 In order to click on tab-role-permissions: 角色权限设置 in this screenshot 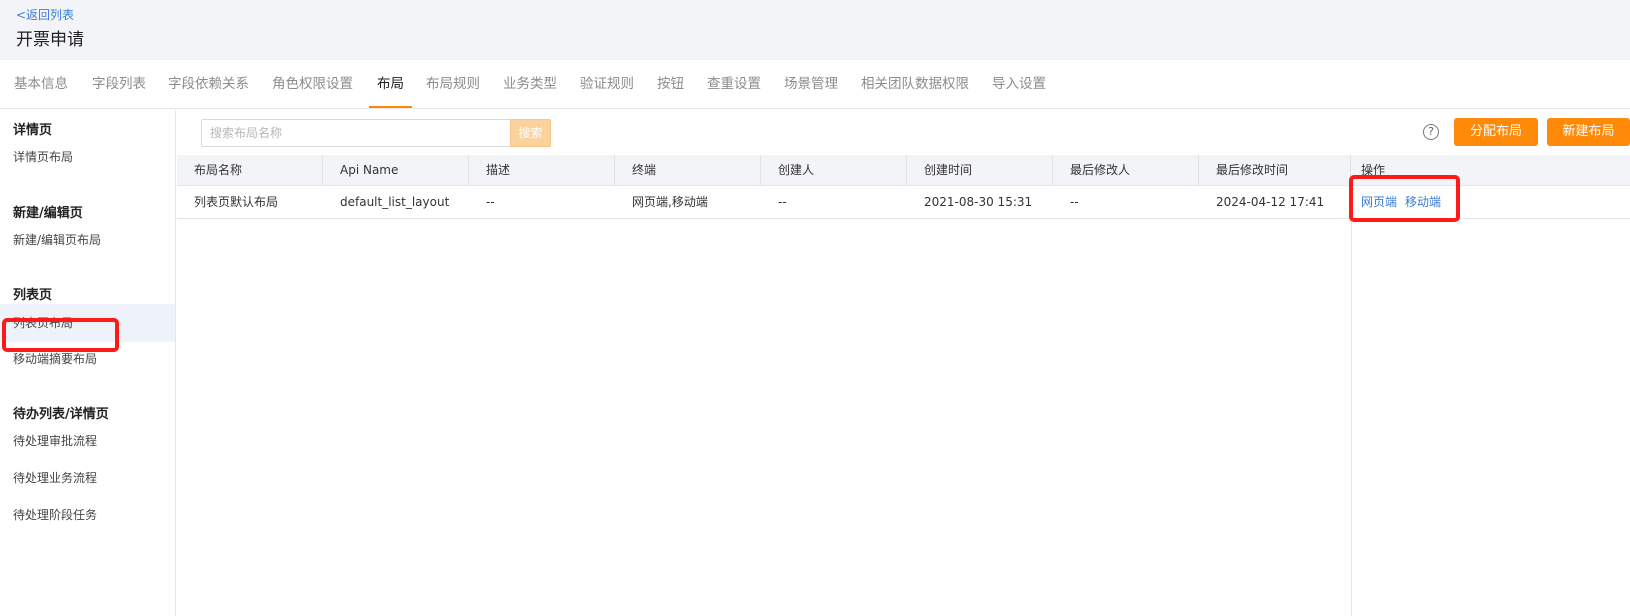, I will do `click(312, 84)`.